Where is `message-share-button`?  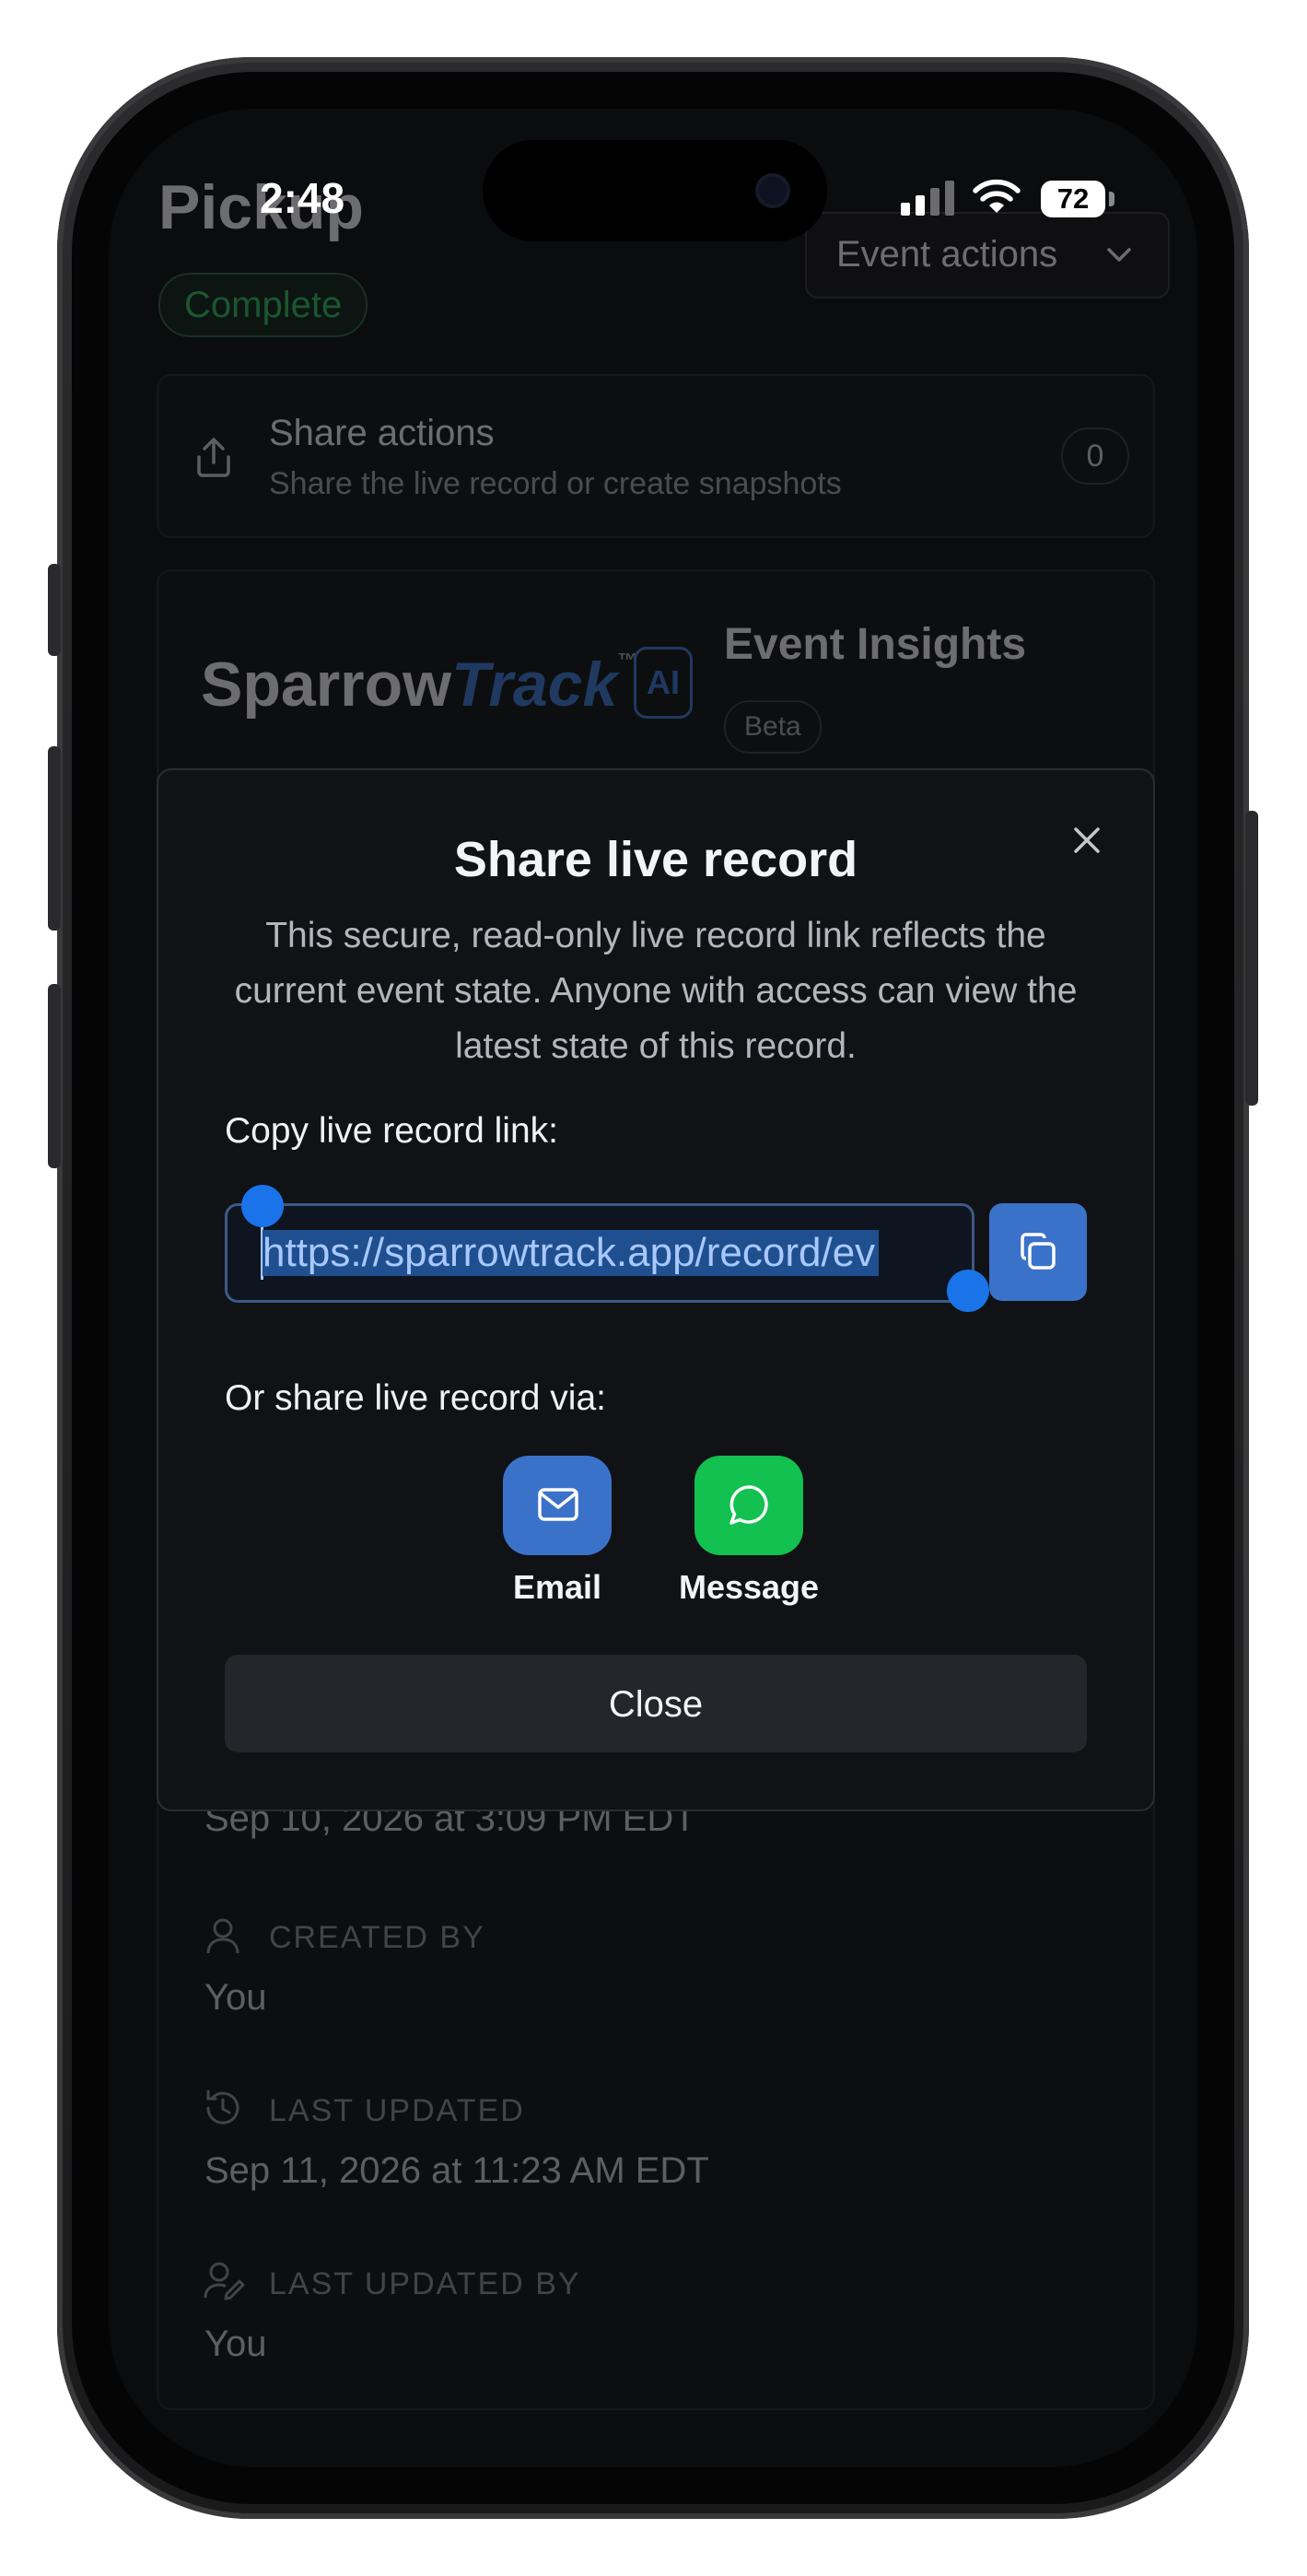
message-share-button is located at coordinates (749, 1505).